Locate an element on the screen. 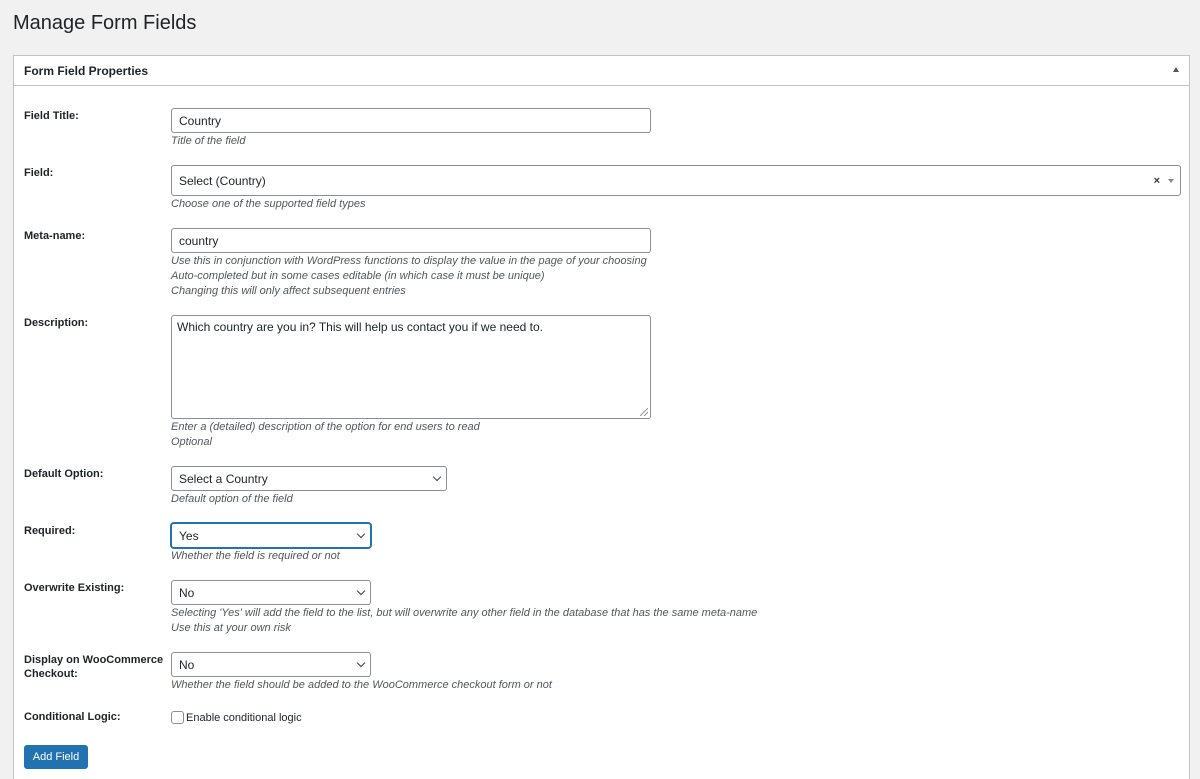  conditional-logic-option: Enable conditional logic is located at coordinates (236, 717).